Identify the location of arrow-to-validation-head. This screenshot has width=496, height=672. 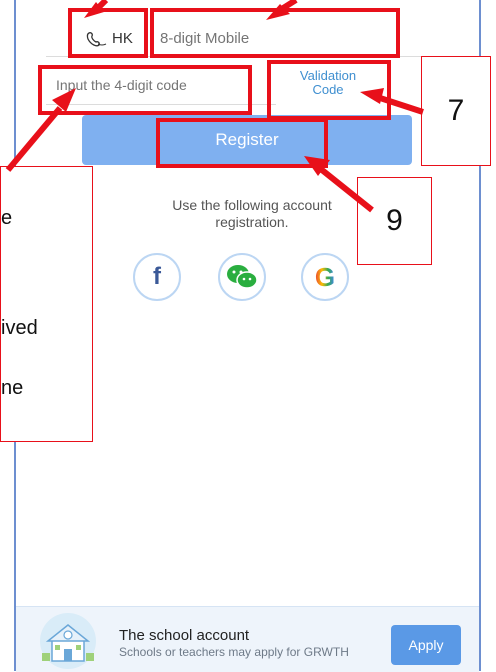
(372, 96).